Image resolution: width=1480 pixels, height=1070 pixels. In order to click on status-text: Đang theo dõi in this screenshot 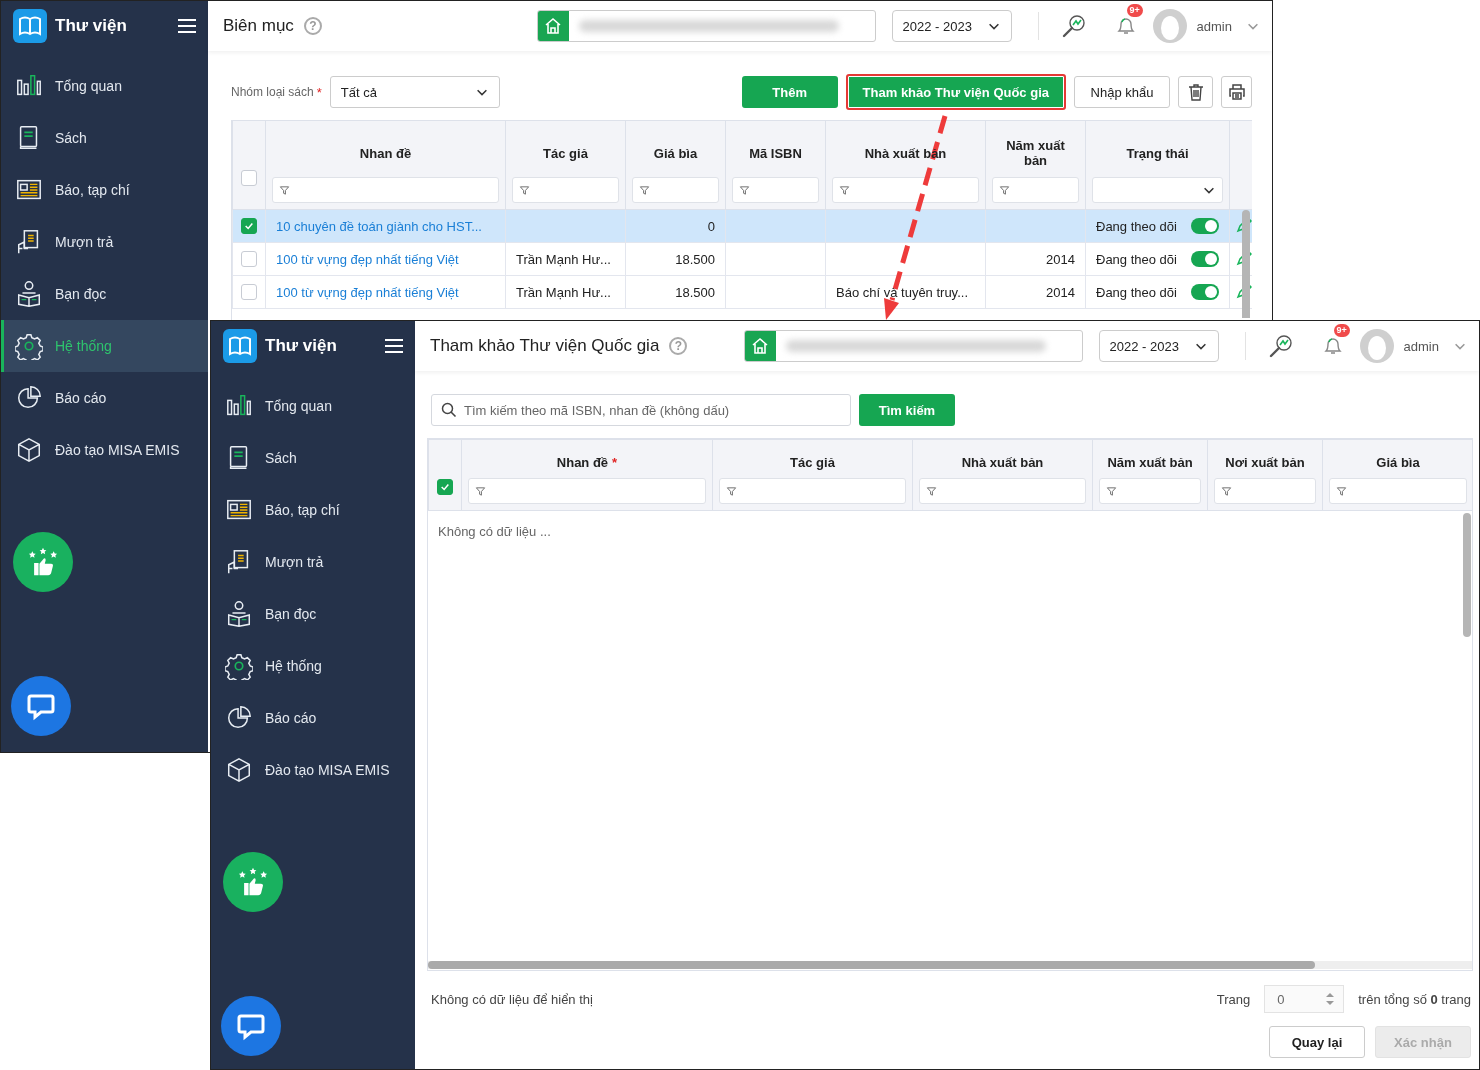, I will do `click(1136, 292)`.